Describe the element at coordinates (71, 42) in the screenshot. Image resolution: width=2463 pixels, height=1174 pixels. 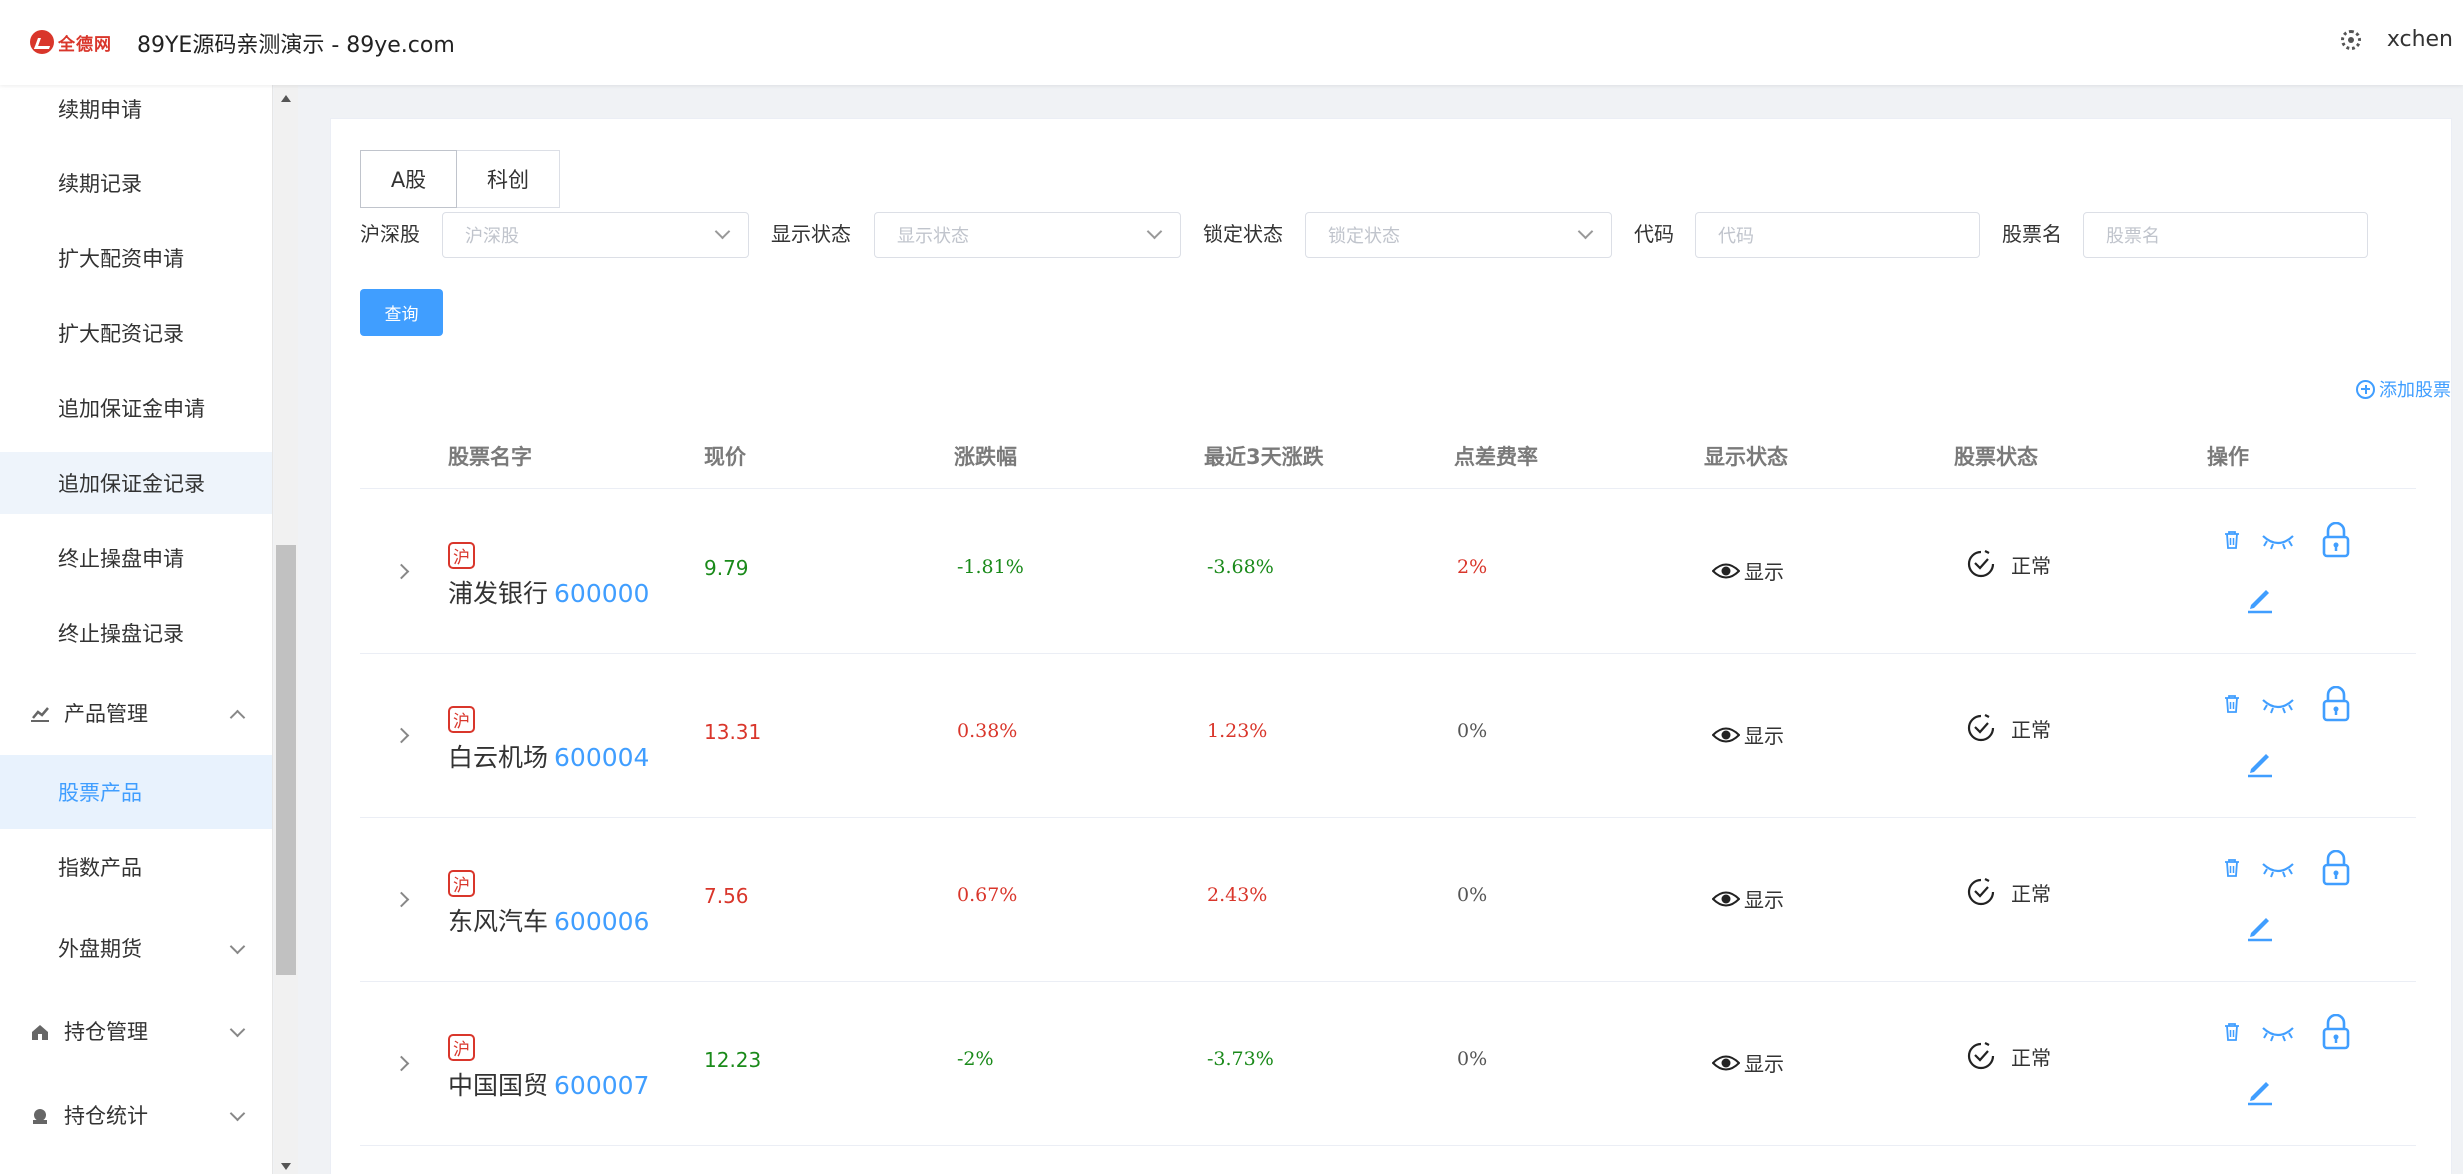
I see `logo: 全德网` at that location.